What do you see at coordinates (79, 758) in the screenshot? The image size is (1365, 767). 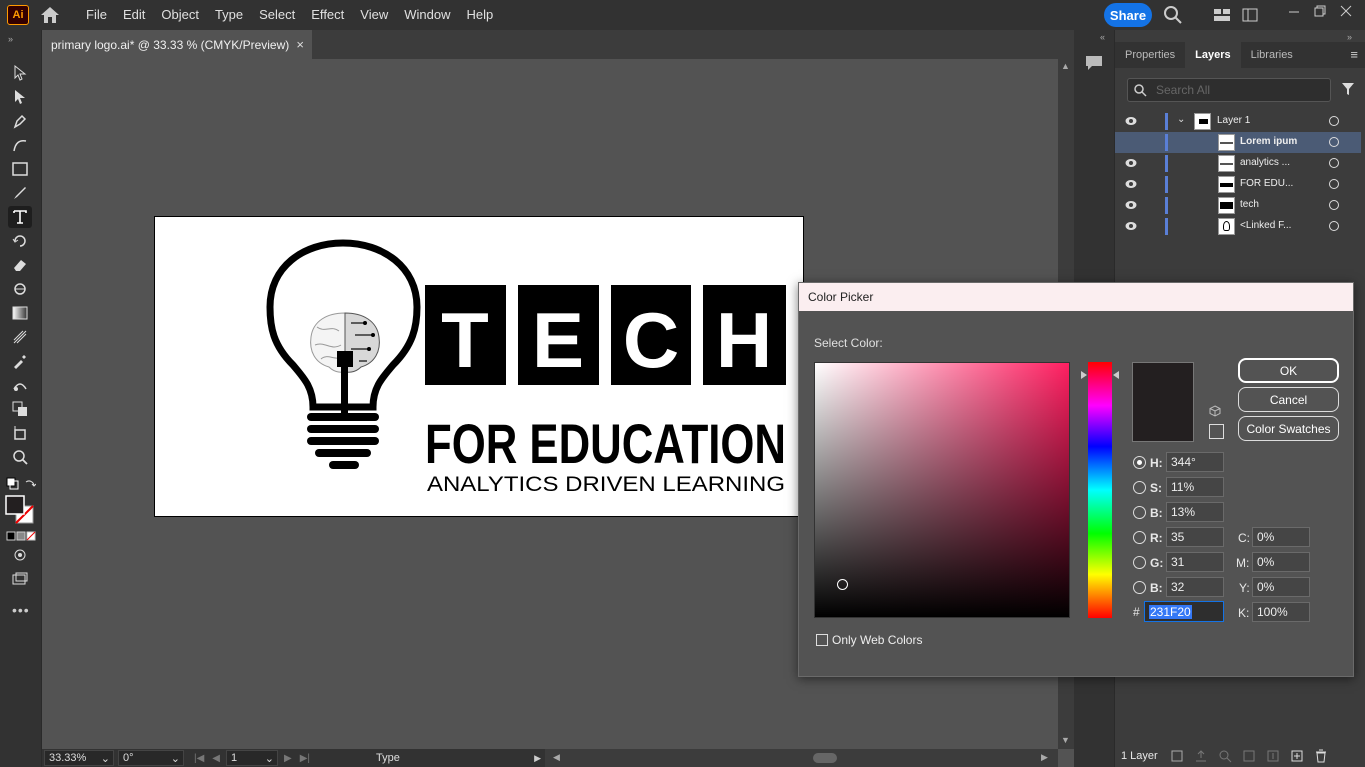 I see `zoom-field: 33.33% ⌄` at bounding box center [79, 758].